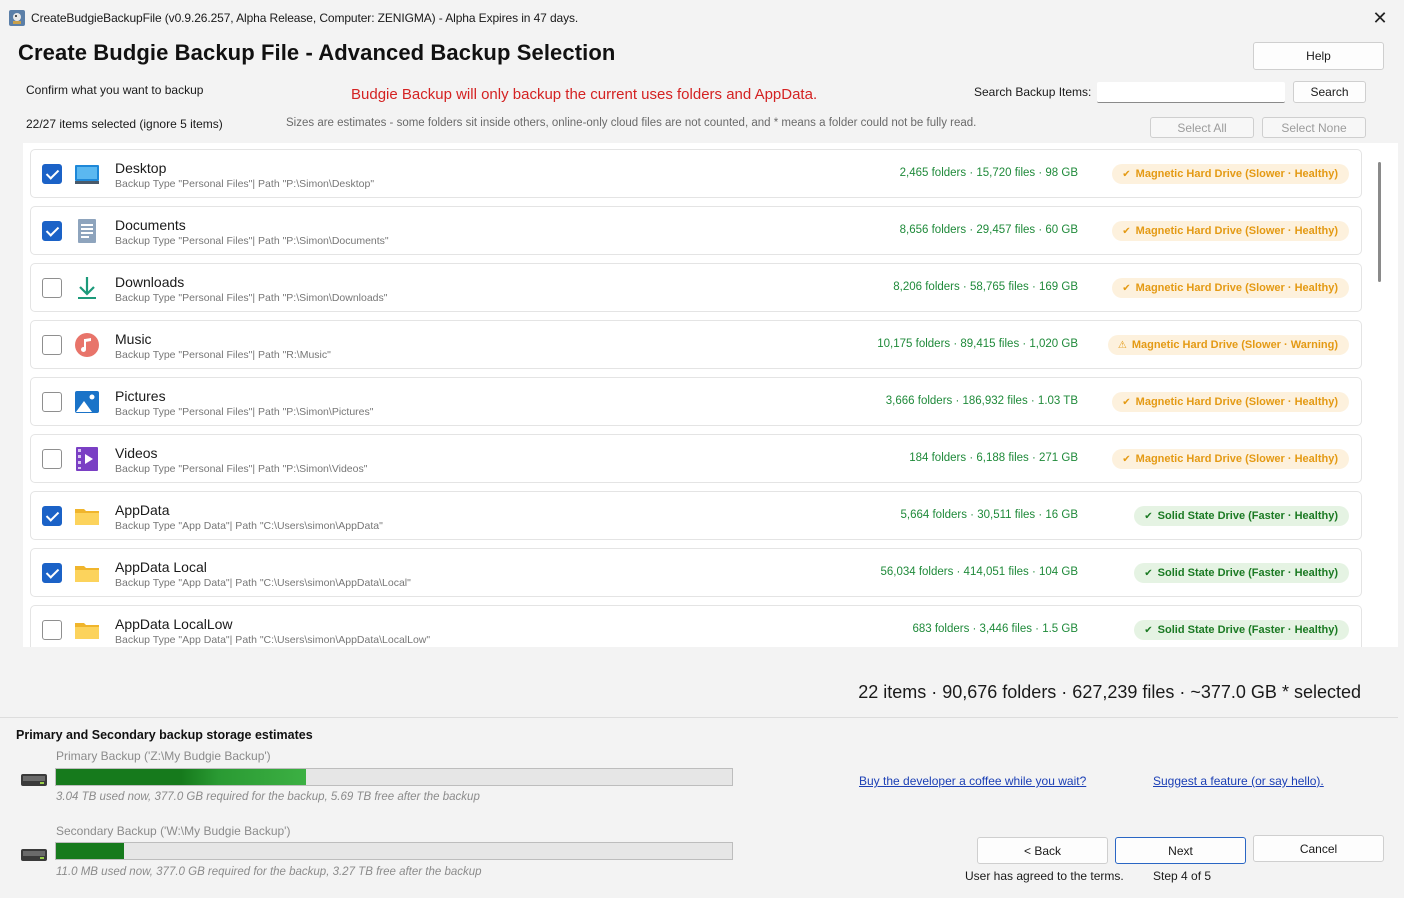 Image resolution: width=1404 pixels, height=898 pixels. Describe the element at coordinates (981, 401) in the screenshot. I see `item-stats: 3,666 folders · 186,932 files · 1.03 TB` at that location.